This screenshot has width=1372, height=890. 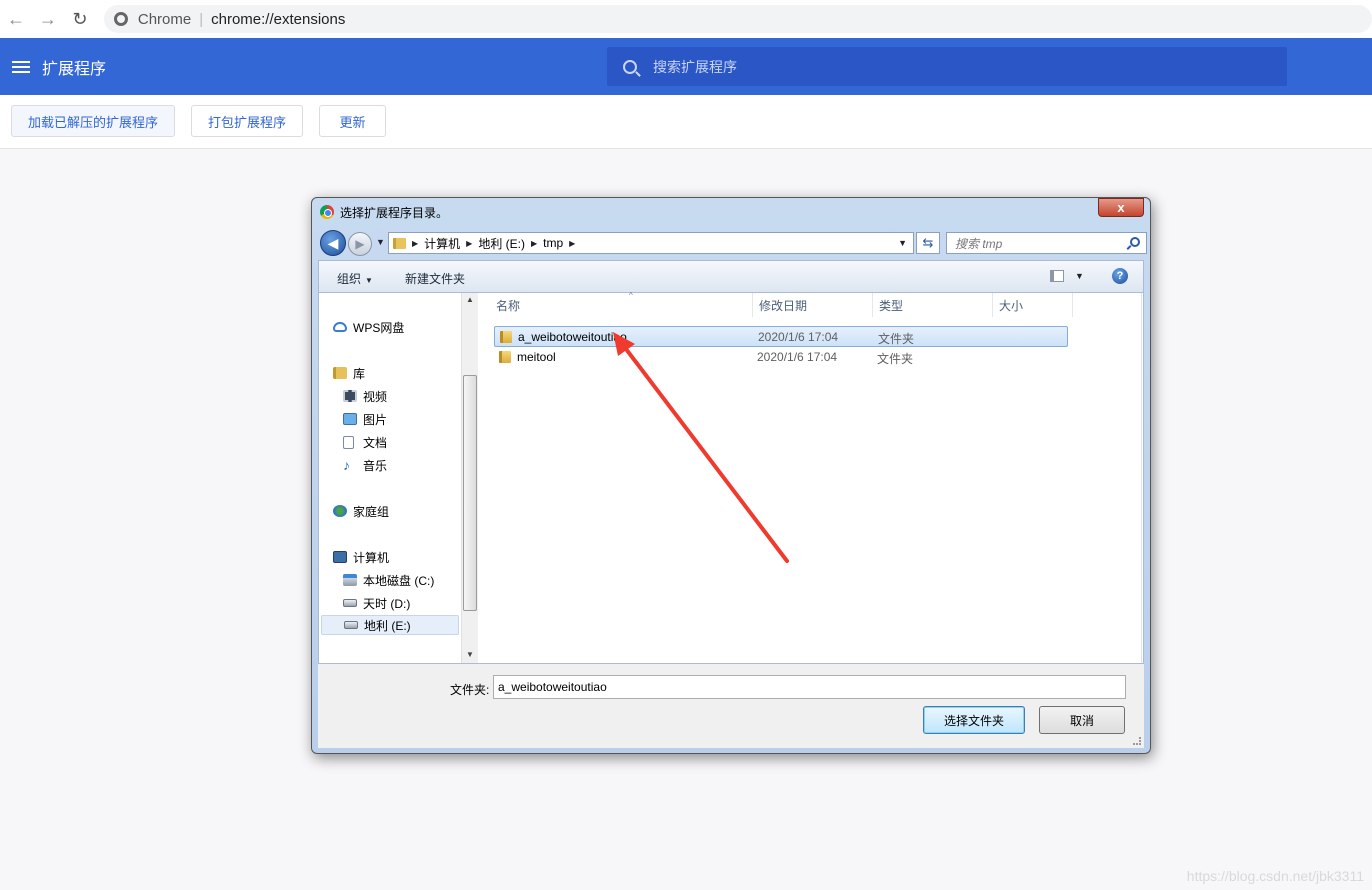 I want to click on cloud-icon, so click(x=340, y=327).